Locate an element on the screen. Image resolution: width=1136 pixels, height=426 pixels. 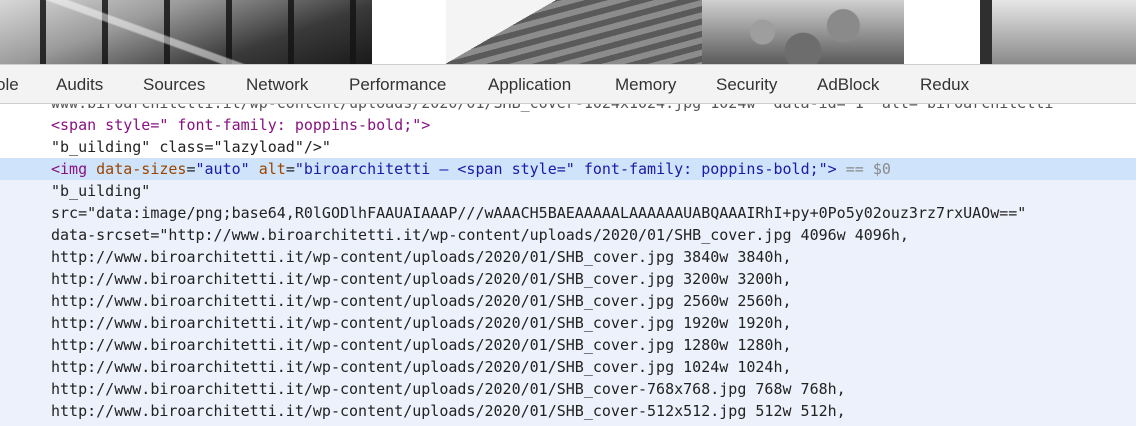
attr-alt: alt is located at coordinates (272, 169).